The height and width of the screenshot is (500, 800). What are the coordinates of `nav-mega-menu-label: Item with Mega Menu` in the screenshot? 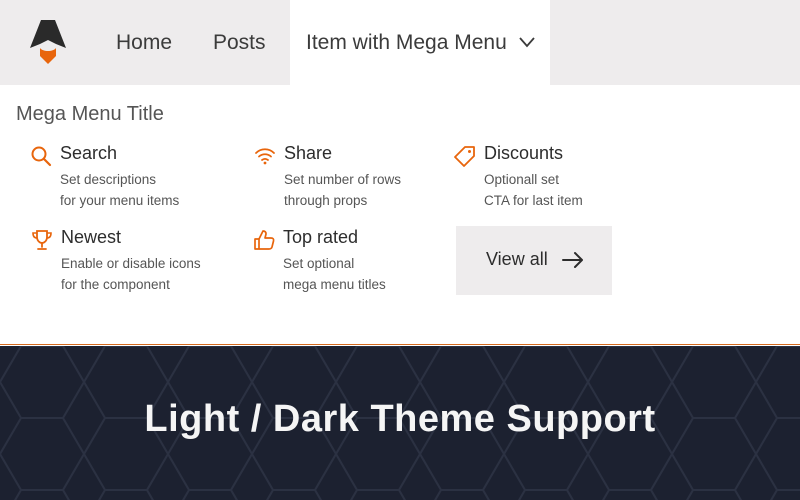 It's located at (406, 42).